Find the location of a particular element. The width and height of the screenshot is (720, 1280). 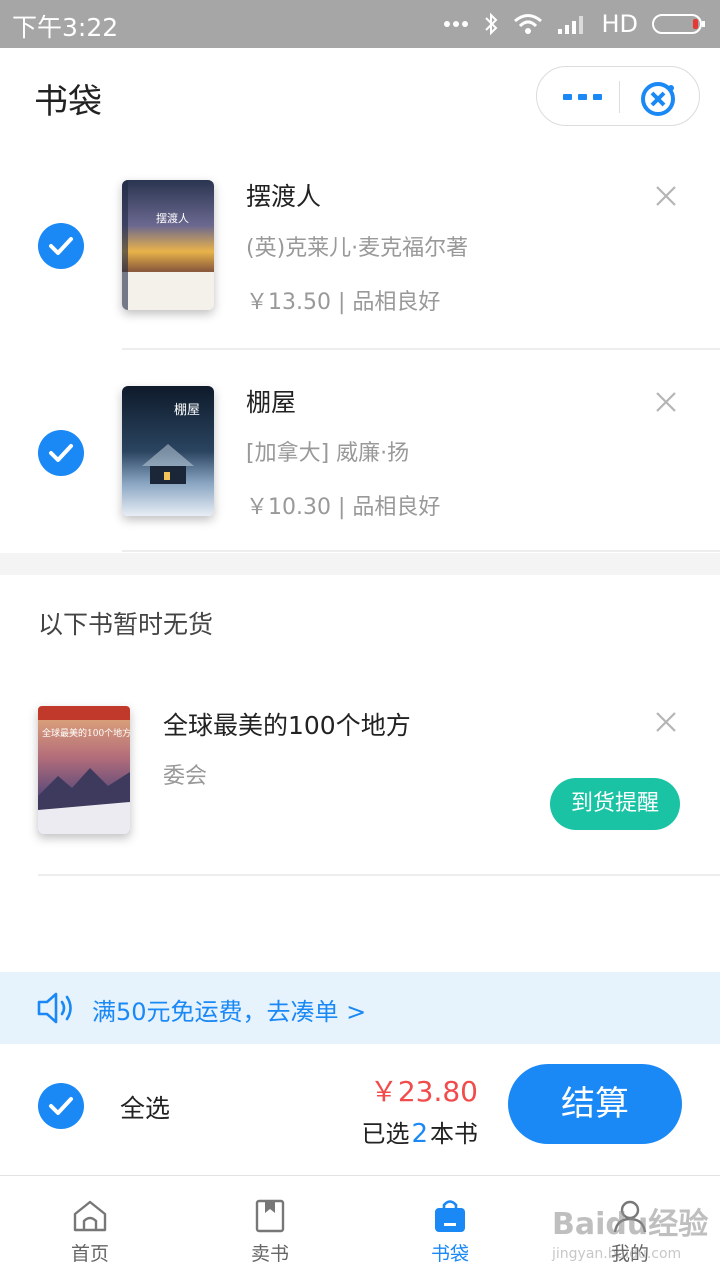

book-cover: 摆渡人 is located at coordinates (168, 245).